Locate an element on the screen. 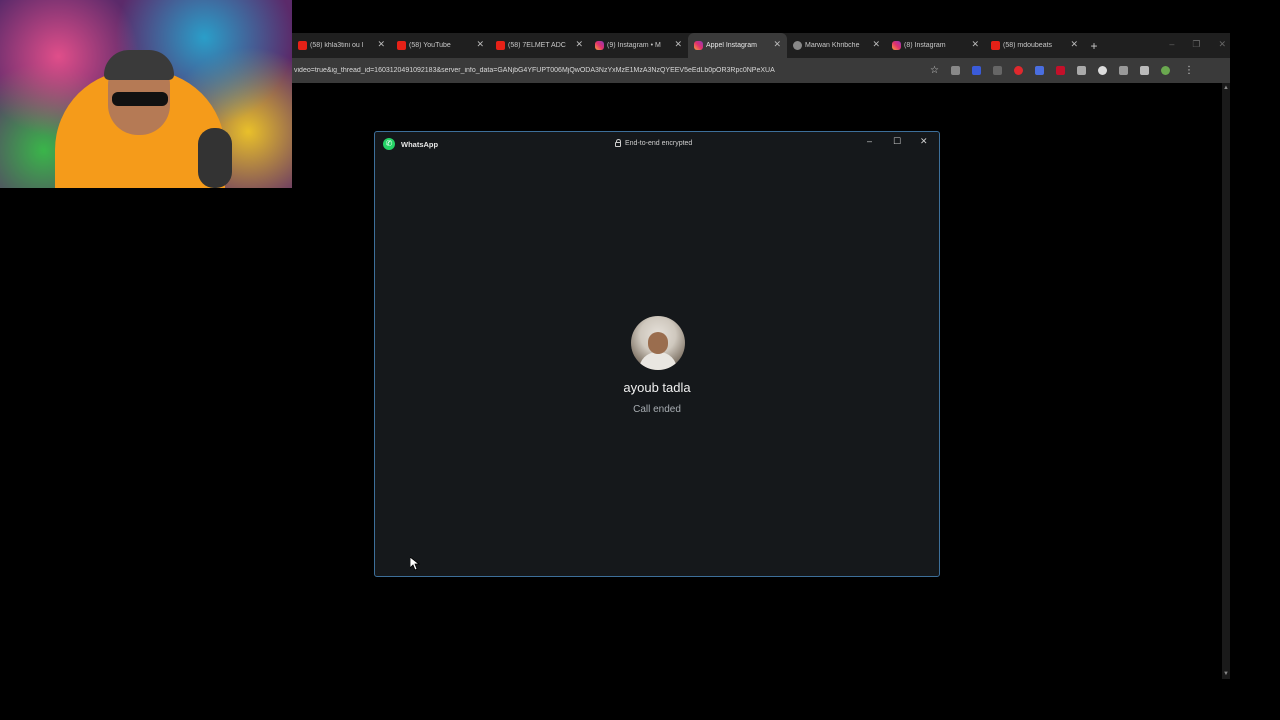  ublock-icon is located at coordinates (1060, 70).